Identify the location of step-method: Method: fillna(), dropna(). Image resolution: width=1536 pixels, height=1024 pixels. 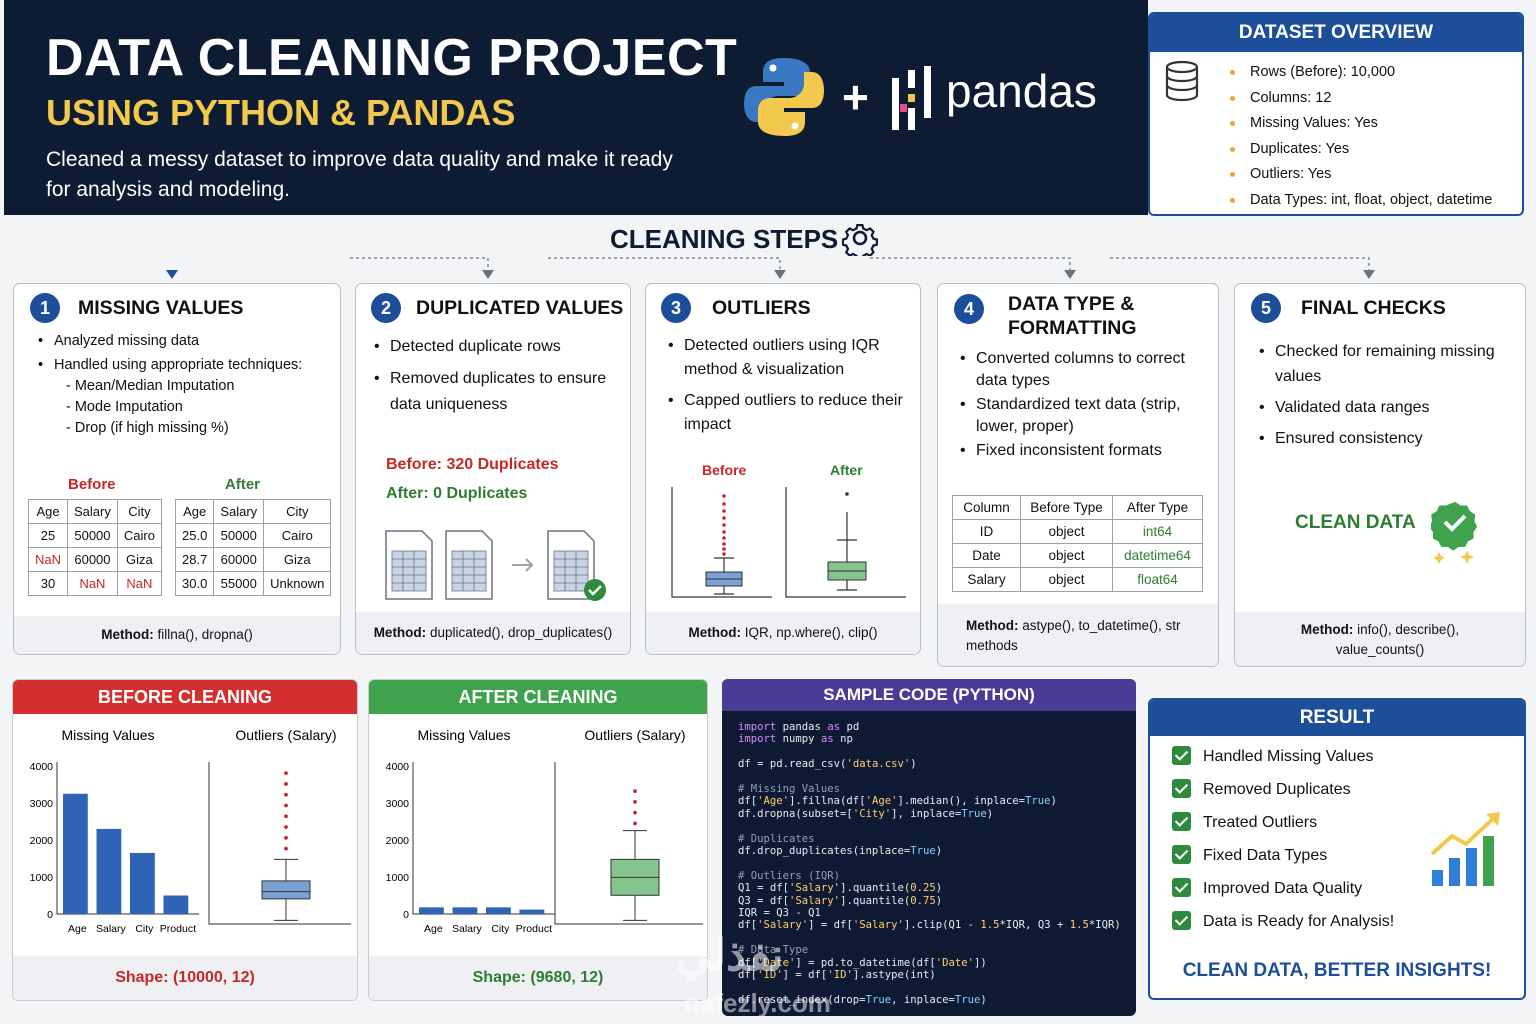
(177, 635).